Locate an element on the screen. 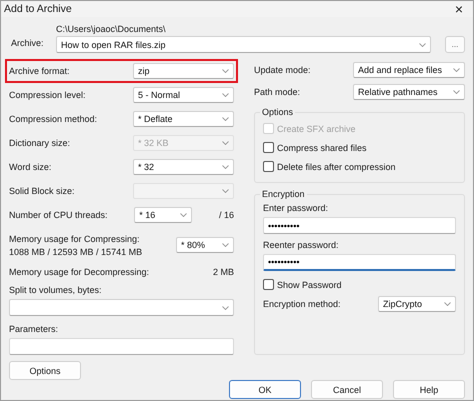  dropdown: zip is located at coordinates (183, 71).